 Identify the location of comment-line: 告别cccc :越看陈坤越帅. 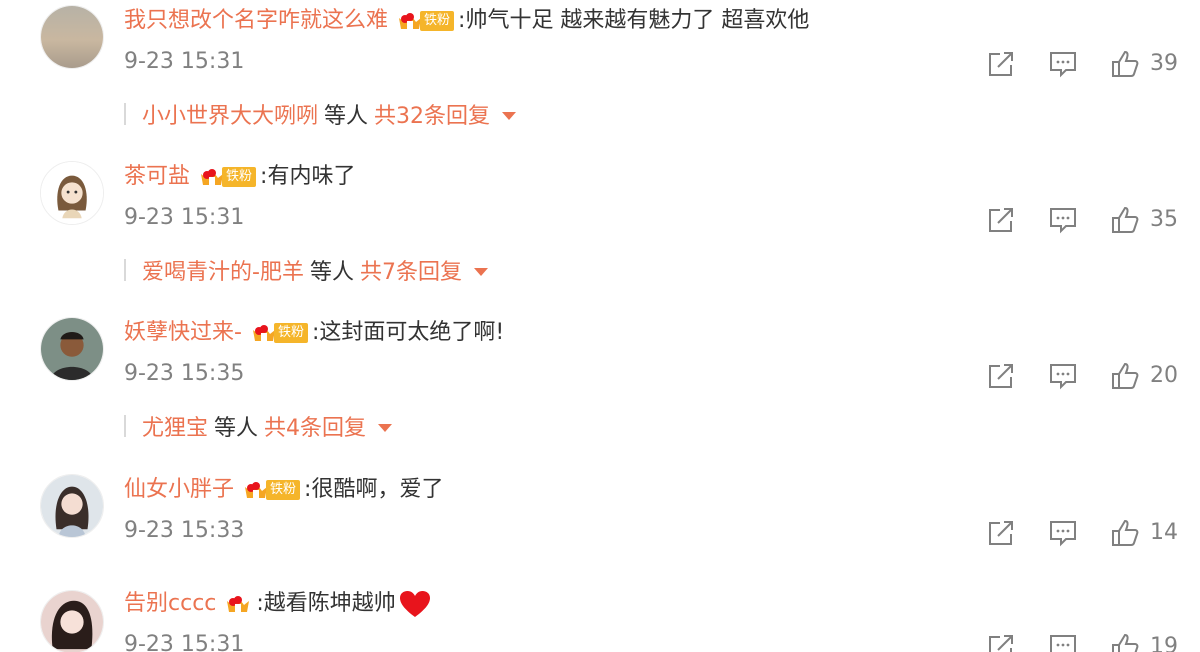
(278, 604).